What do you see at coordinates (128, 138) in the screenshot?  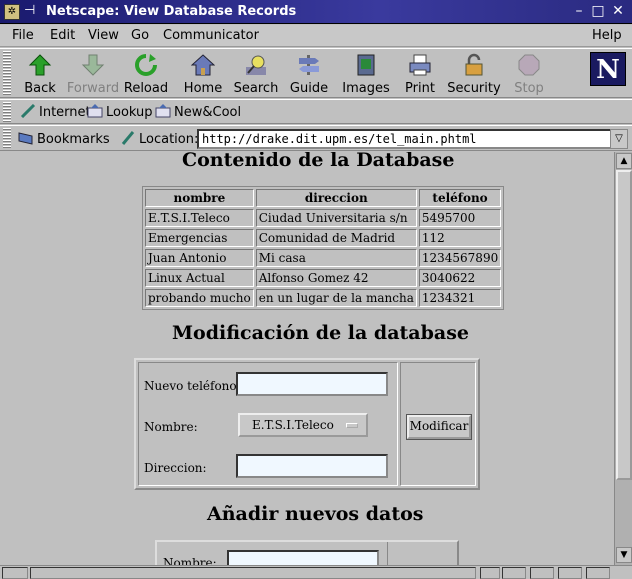 I see `page-proxy-icon` at bounding box center [128, 138].